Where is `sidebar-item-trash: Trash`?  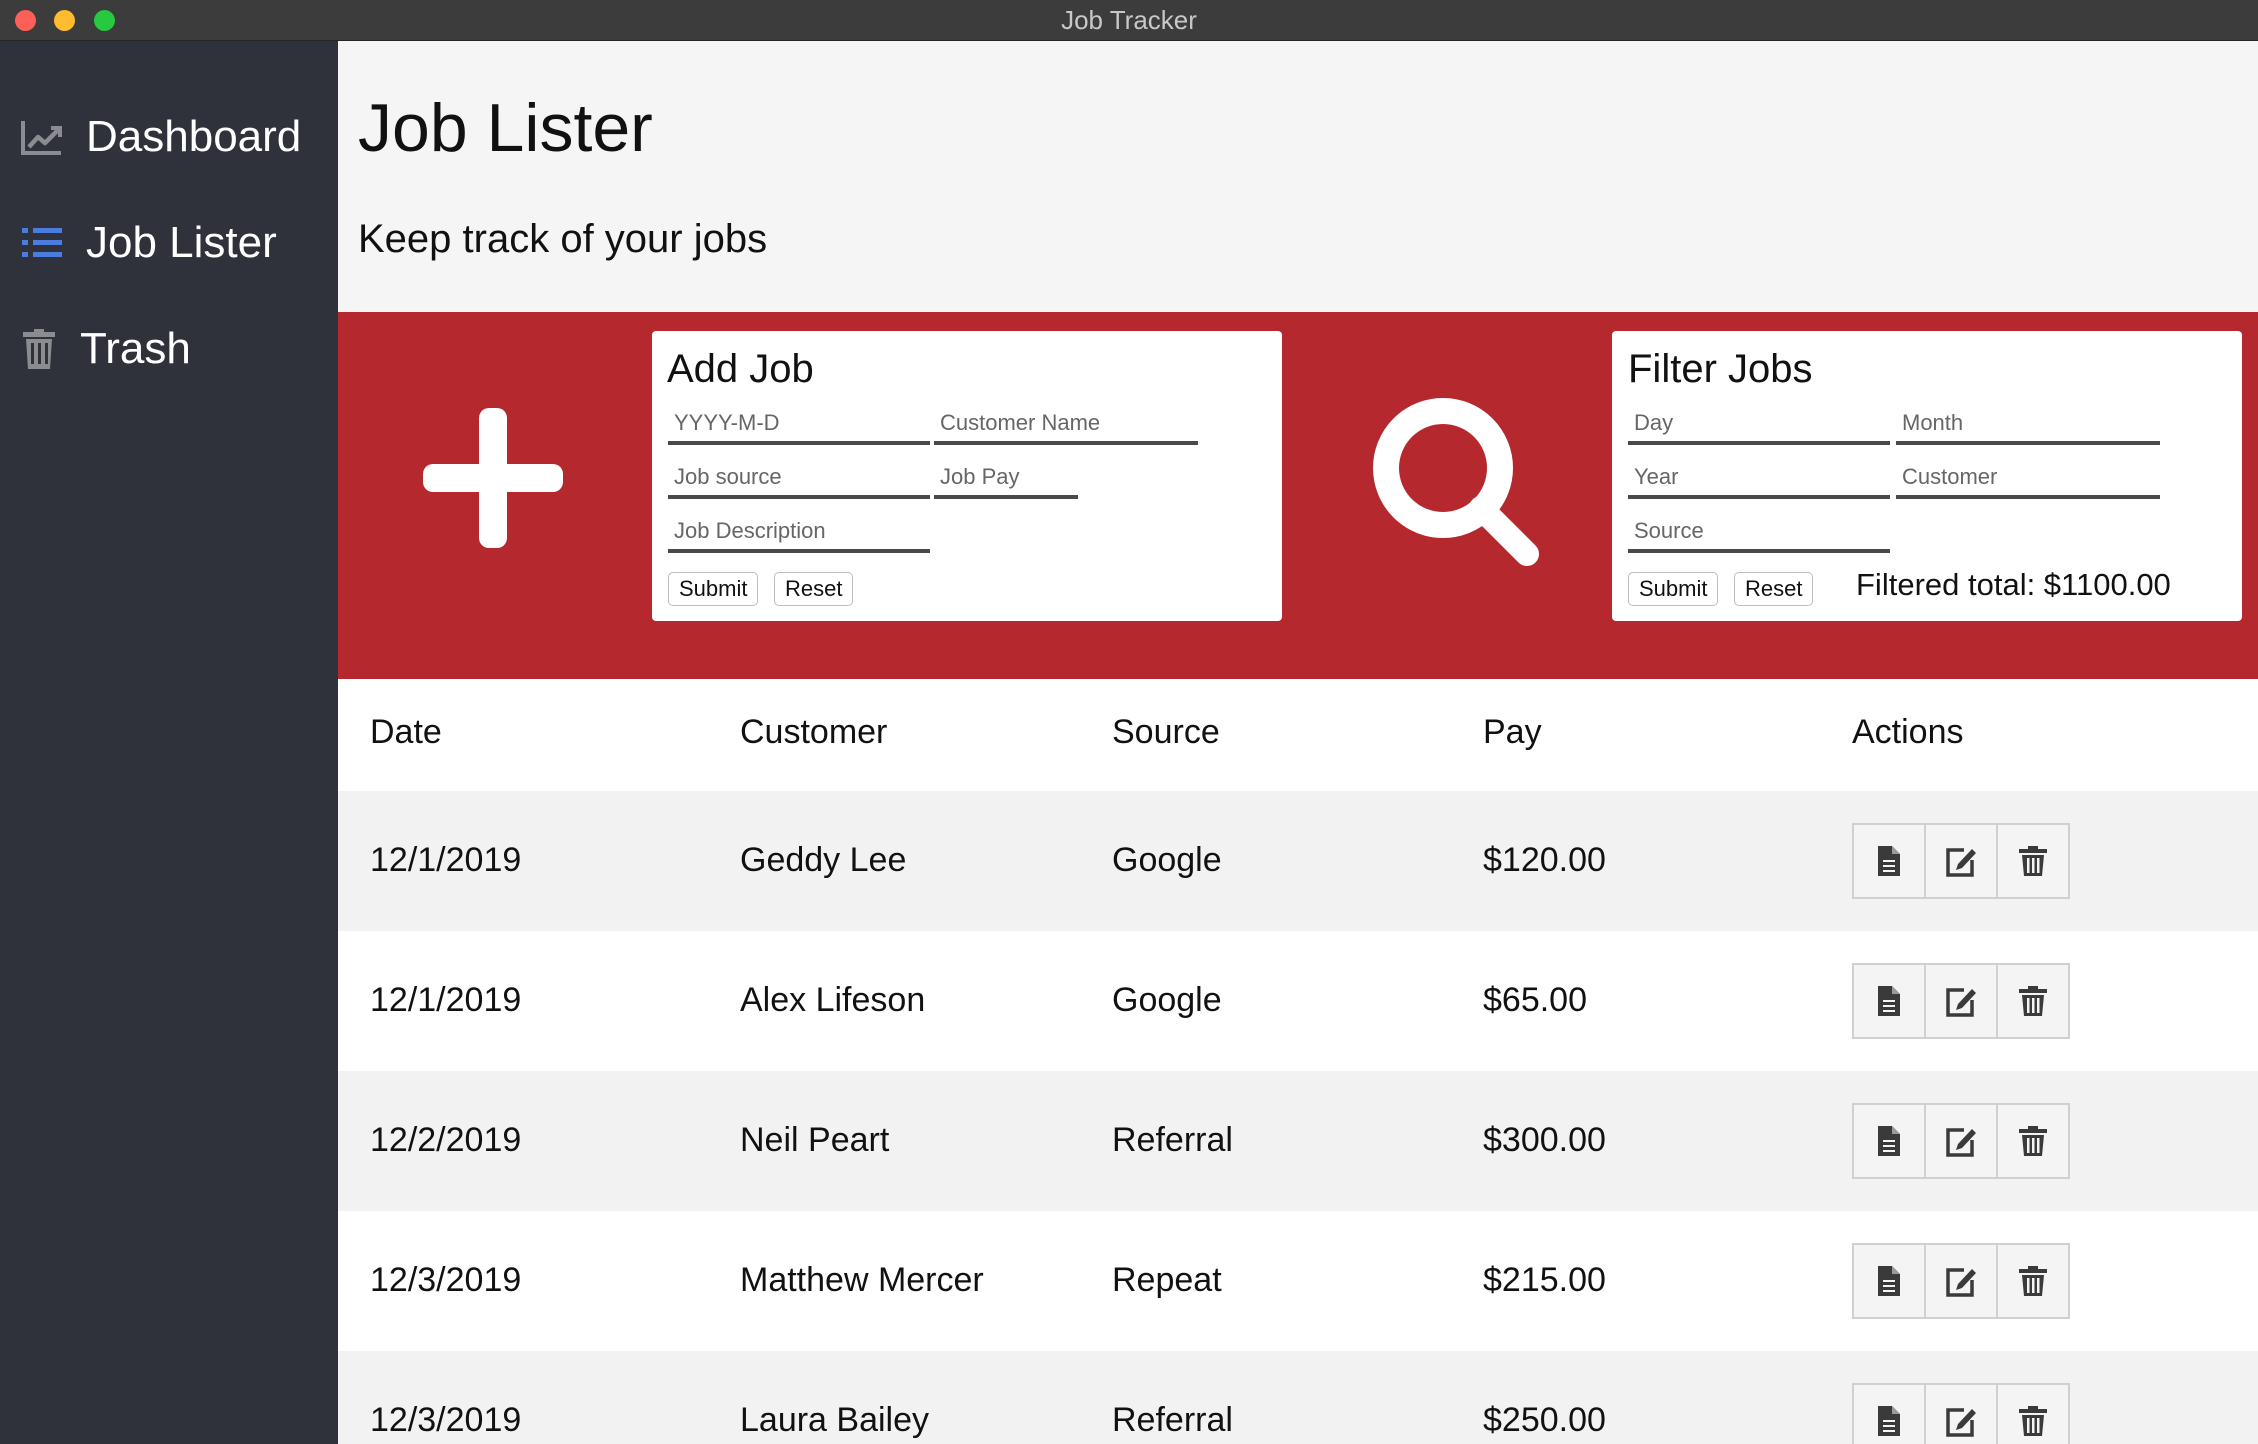 sidebar-item-trash: Trash is located at coordinates (169, 349).